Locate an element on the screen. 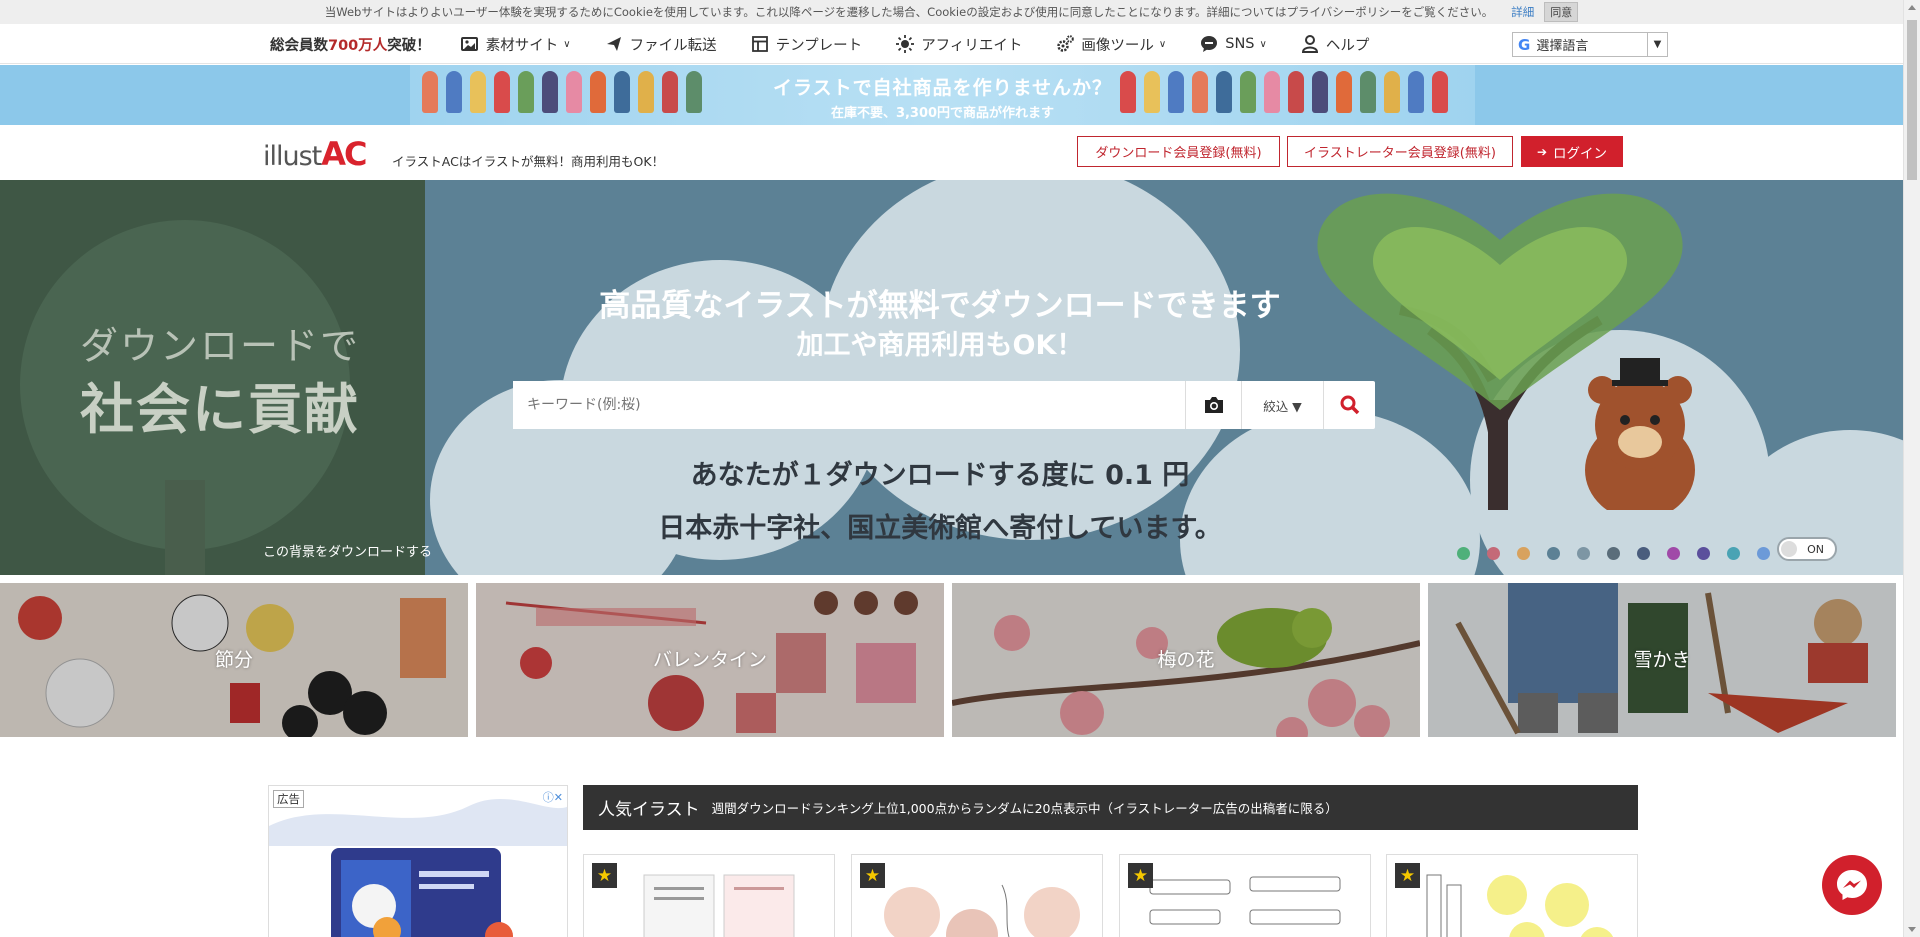 The height and width of the screenshot is (937, 1920). ad-box: 広告 ⓘ✕ is located at coordinates (418, 861).